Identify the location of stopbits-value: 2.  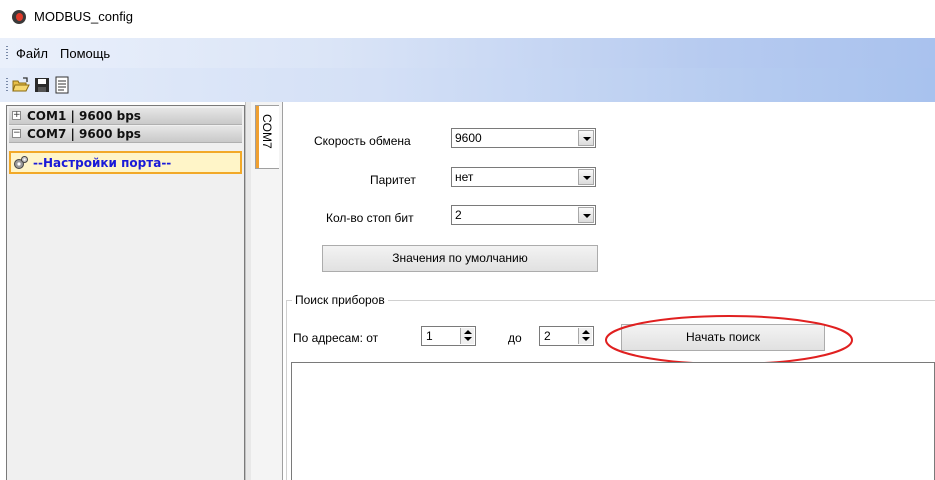
(458, 215).